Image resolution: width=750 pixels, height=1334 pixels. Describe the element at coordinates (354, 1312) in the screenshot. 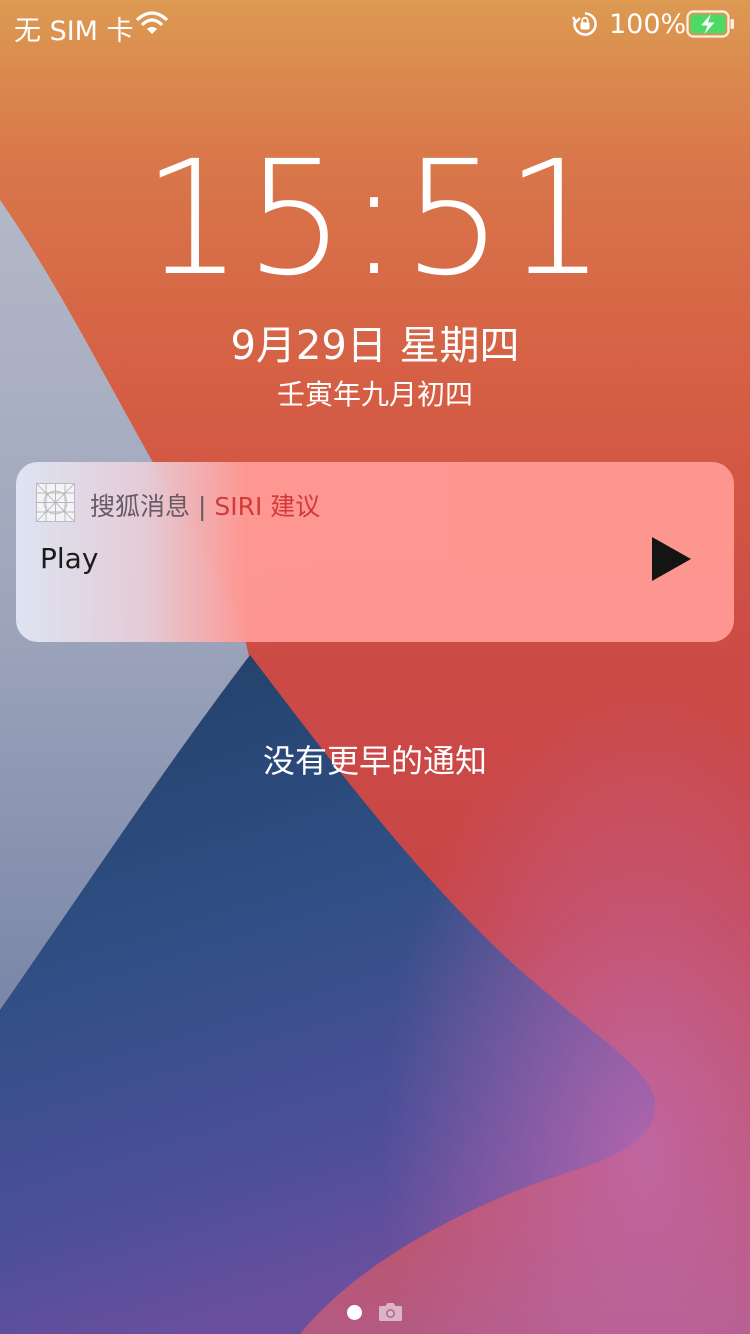

I see `page-dot` at that location.